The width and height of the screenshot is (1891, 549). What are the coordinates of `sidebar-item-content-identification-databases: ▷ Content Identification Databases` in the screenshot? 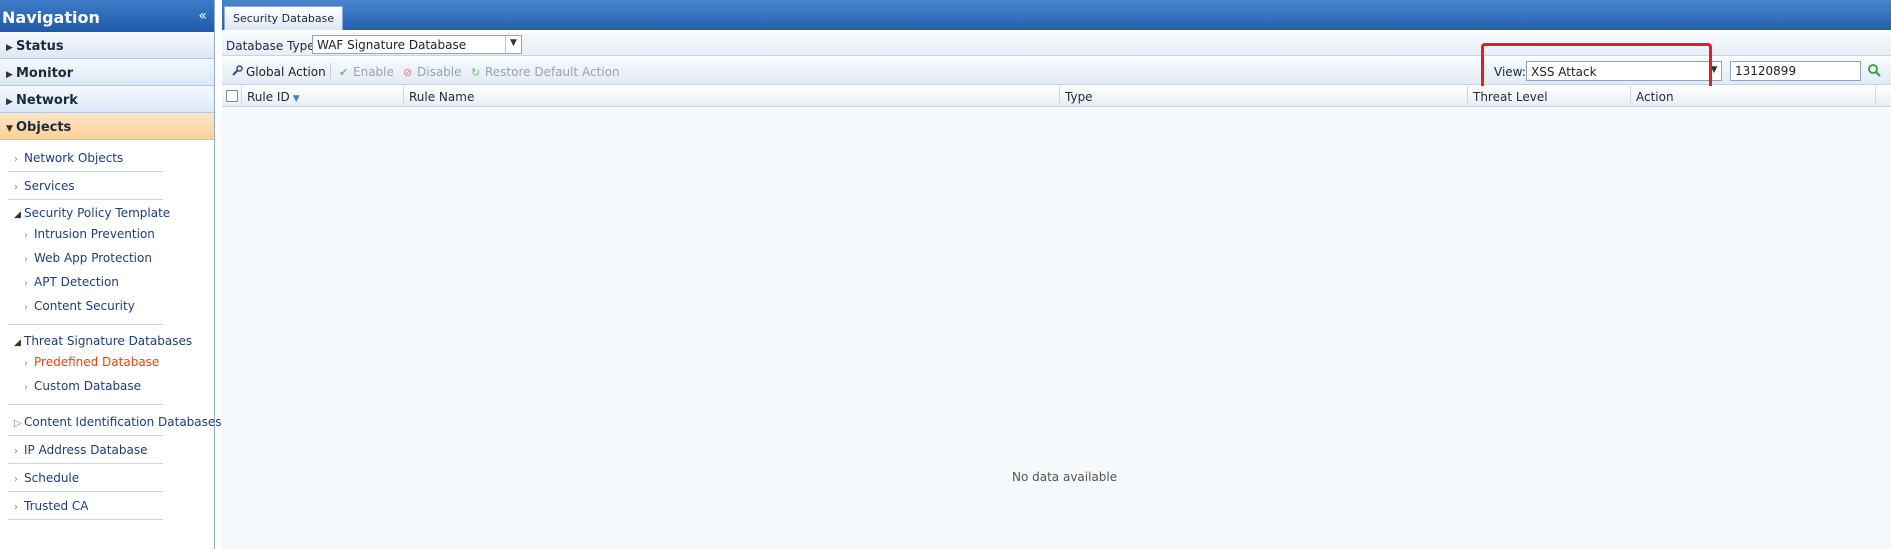 It's located at (118, 422).